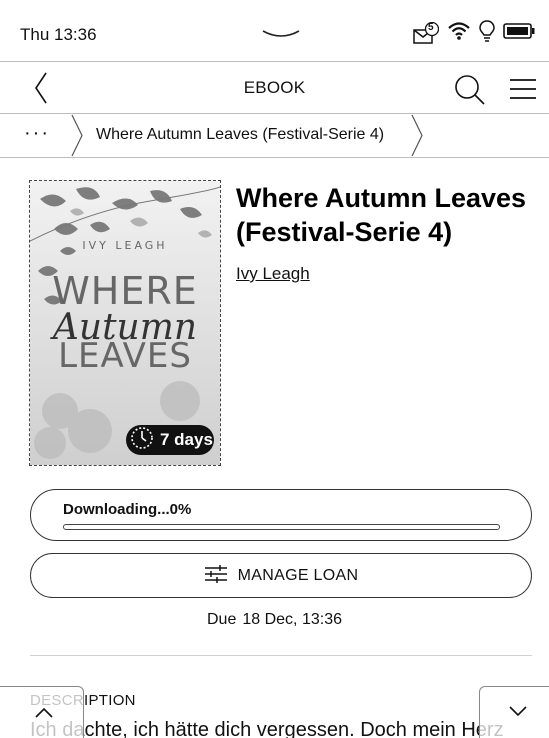 This screenshot has height=738, width=549. Describe the element at coordinates (44, 715) in the screenshot. I see `chevron-up-icon` at that location.